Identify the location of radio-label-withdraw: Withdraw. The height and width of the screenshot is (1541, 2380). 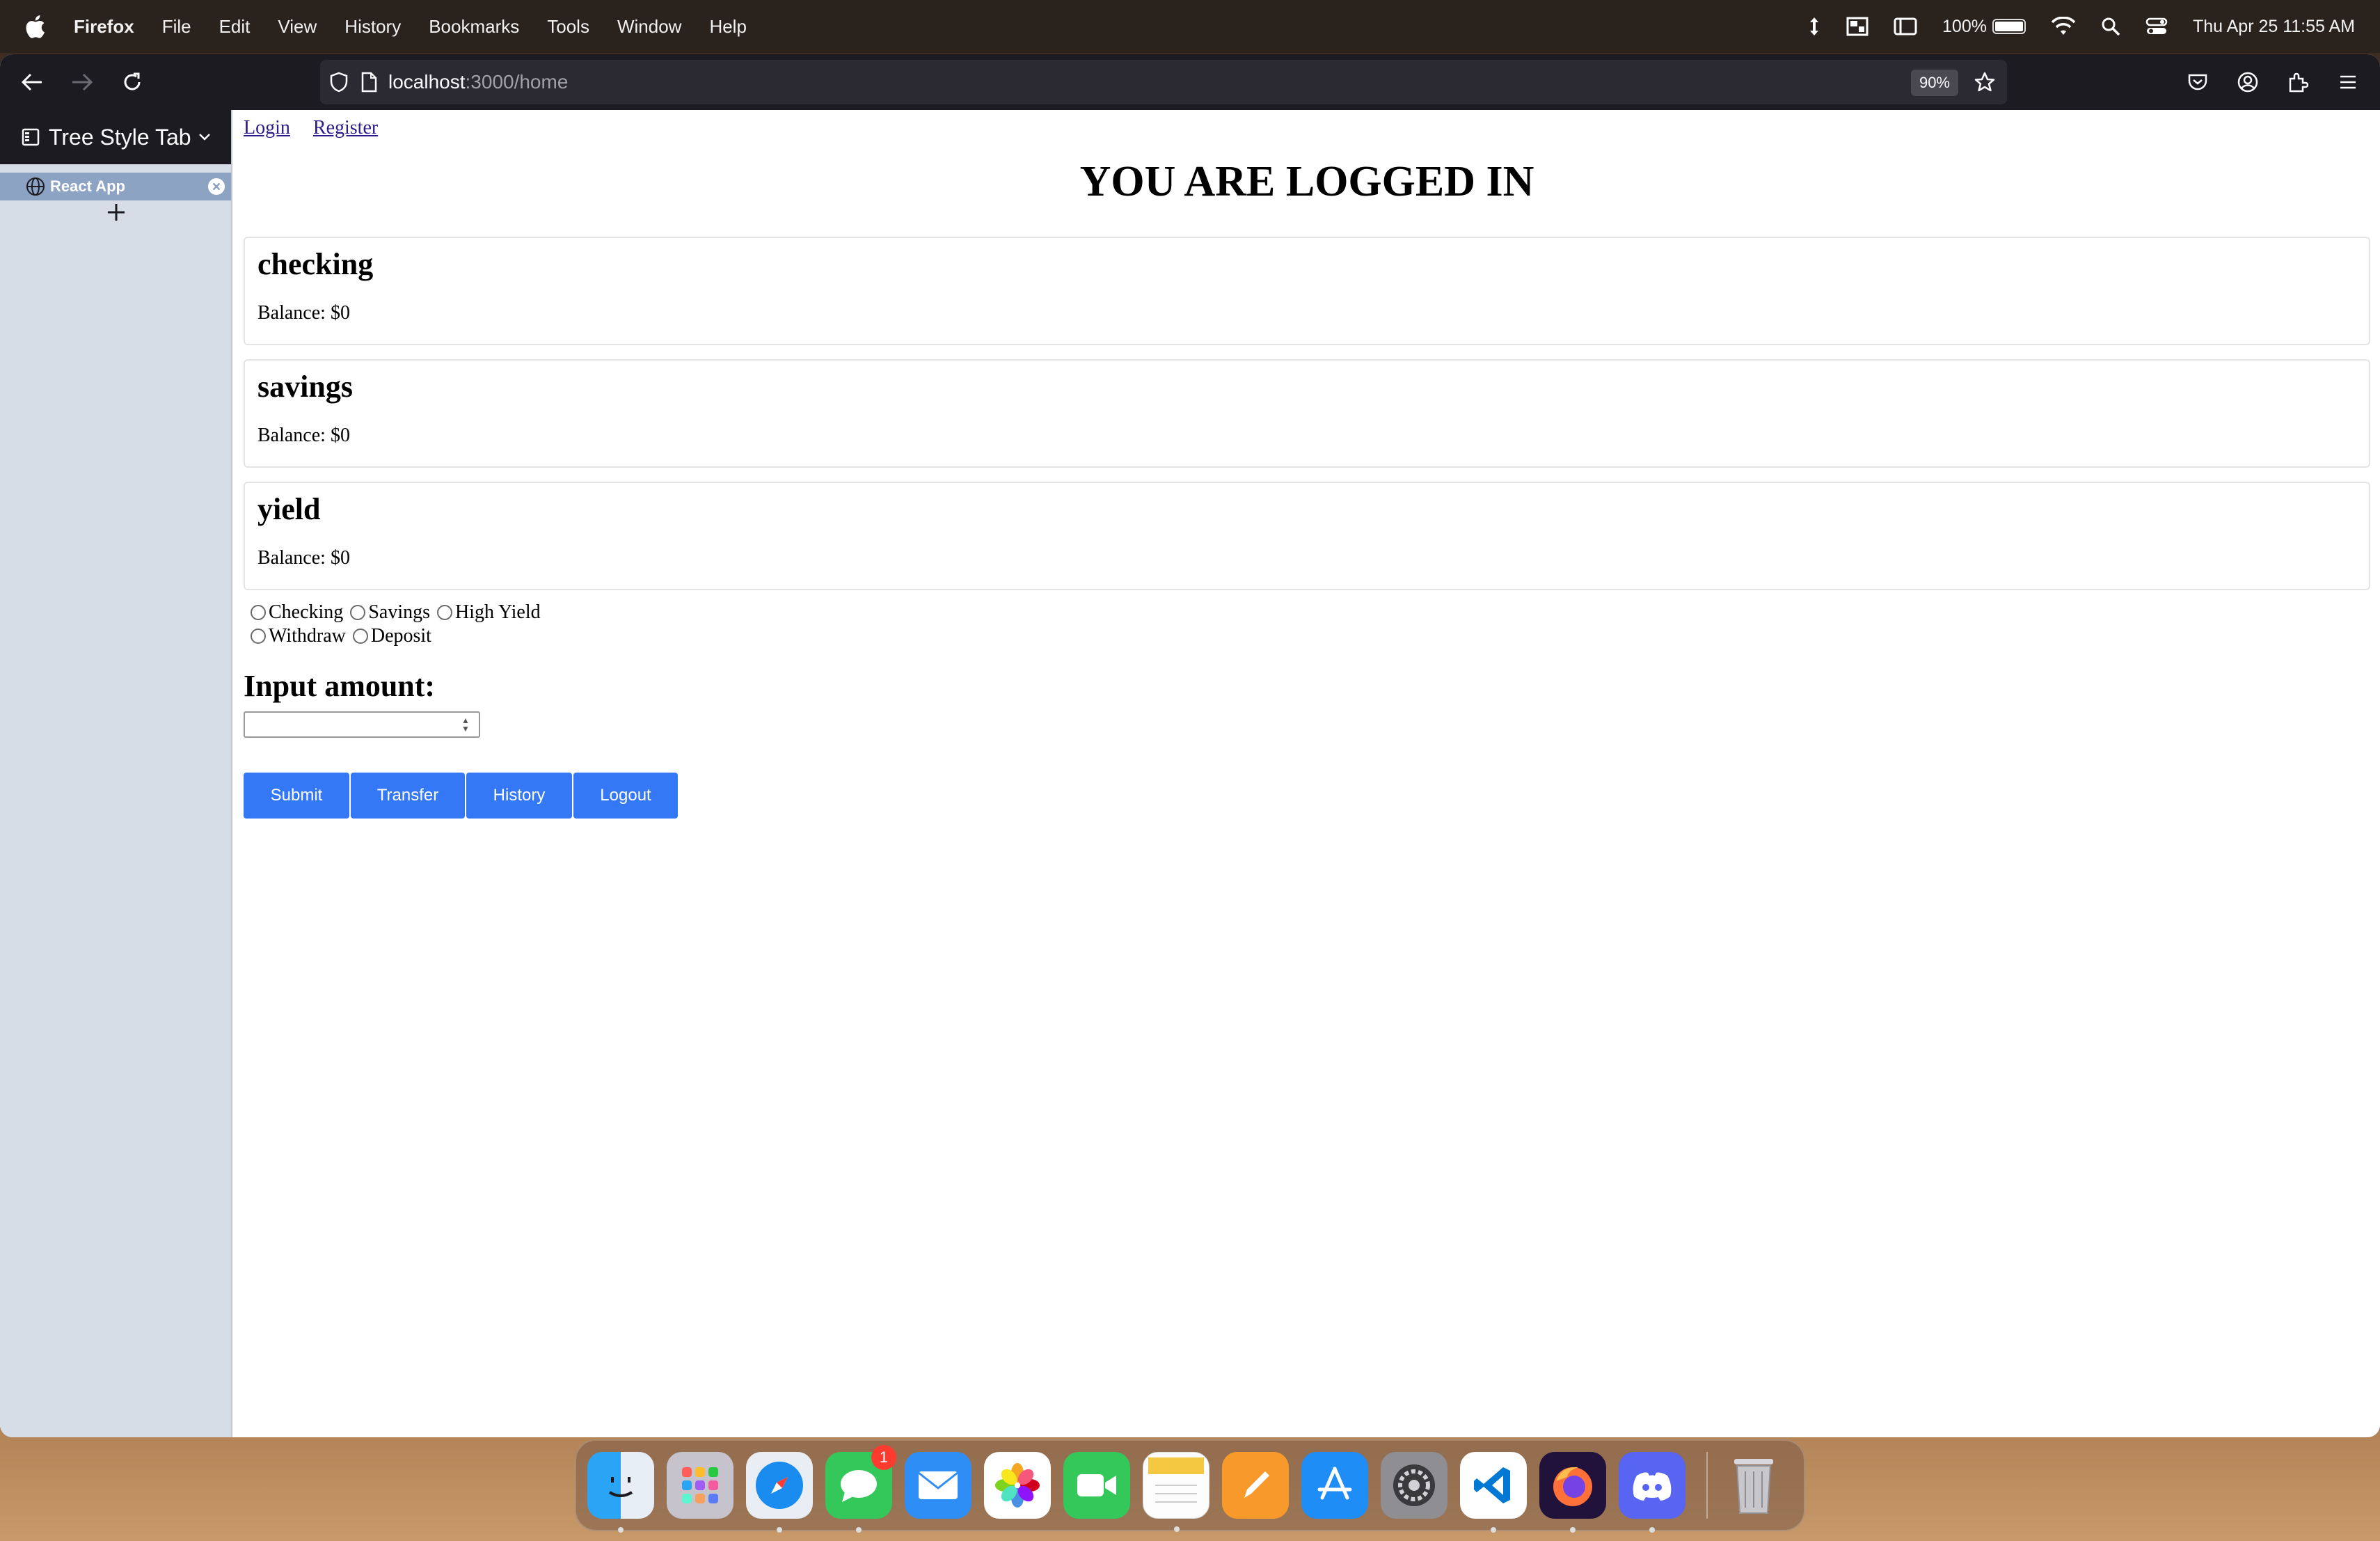
(307, 636).